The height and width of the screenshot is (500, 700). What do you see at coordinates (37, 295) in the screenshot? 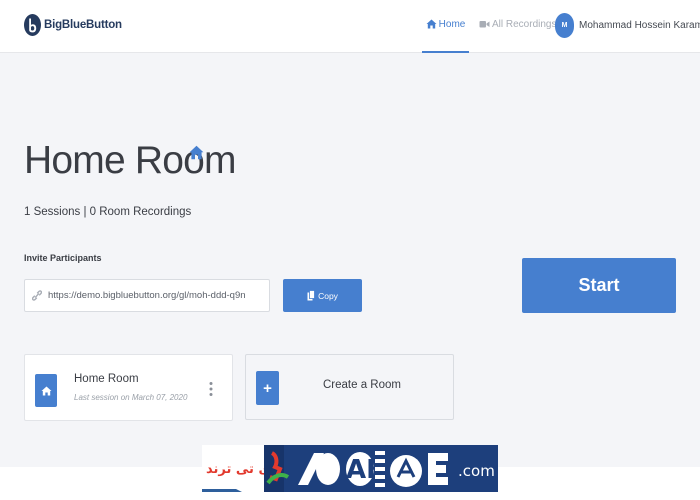
I see `link-icon` at bounding box center [37, 295].